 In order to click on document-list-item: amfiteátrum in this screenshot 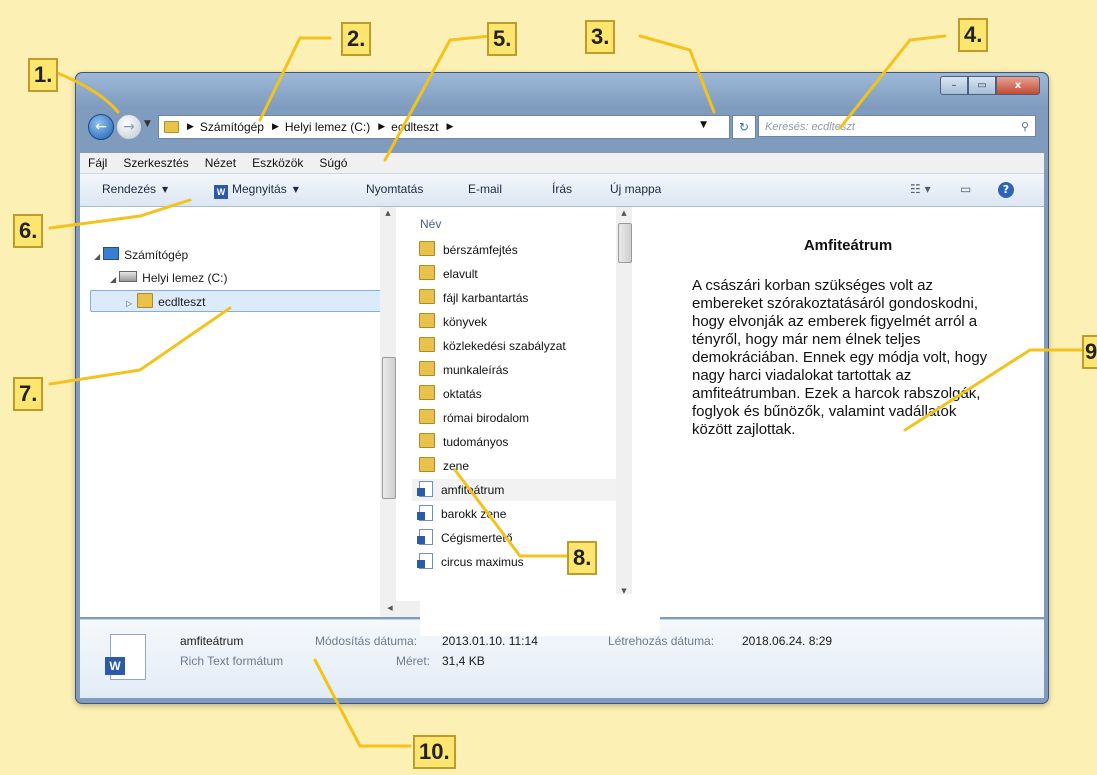, I will do `click(514, 490)`.